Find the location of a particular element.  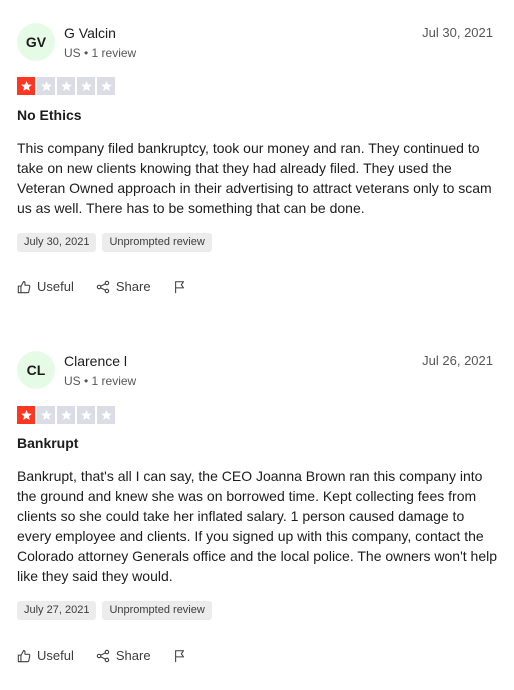

review-title: Bankrupt is located at coordinates (47, 443).